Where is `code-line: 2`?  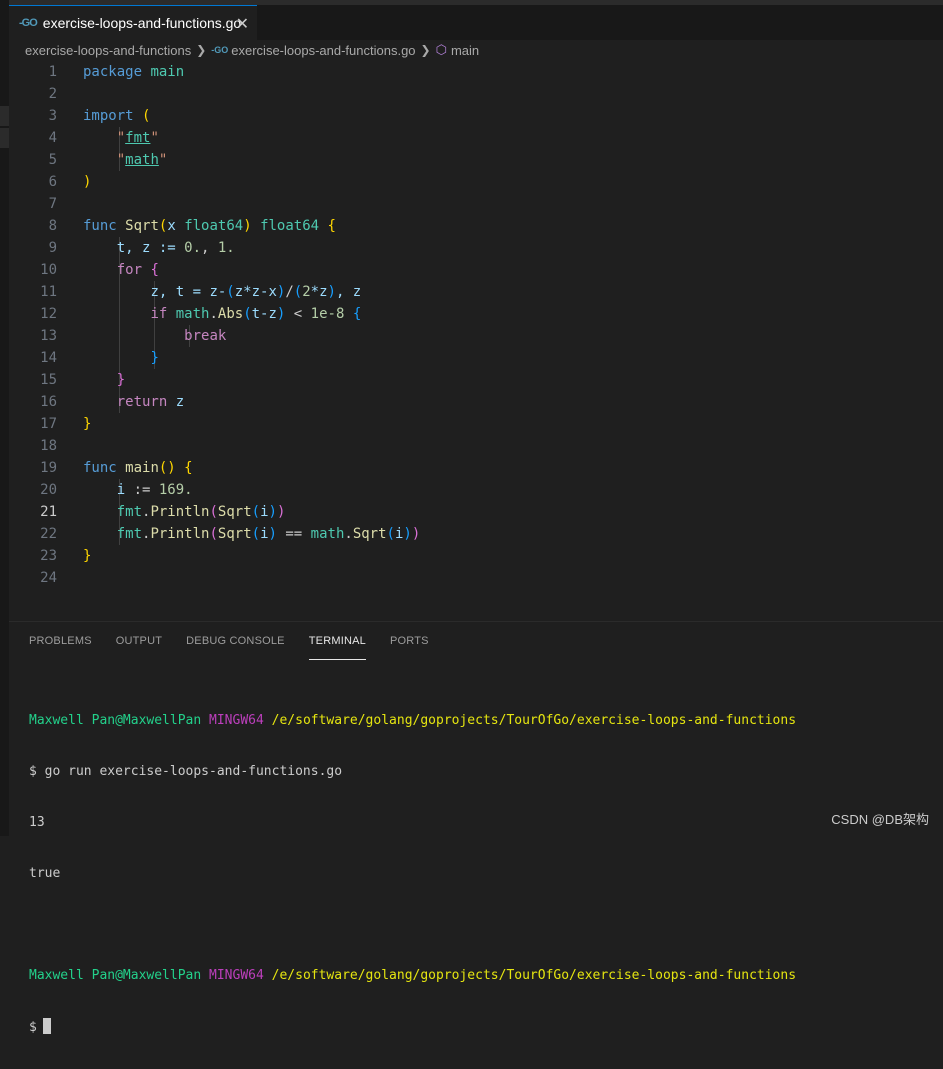
code-line: 2 is located at coordinates (476, 94).